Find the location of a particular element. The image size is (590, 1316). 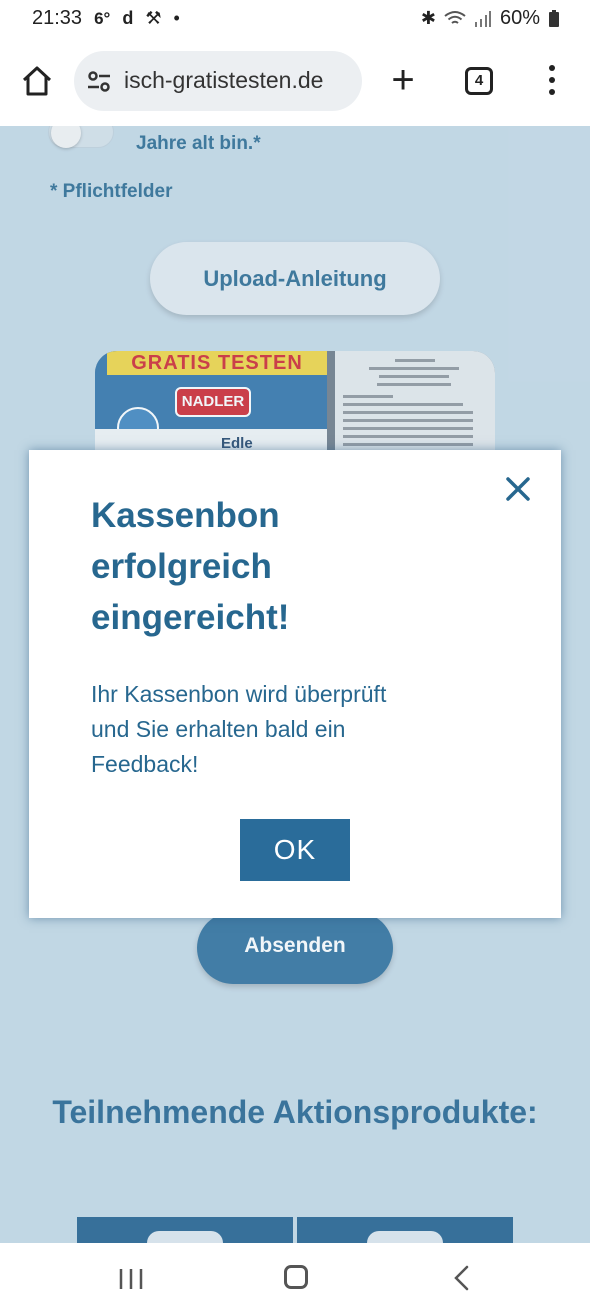

dialog-title-line: Kassenbon is located at coordinates (185, 515).